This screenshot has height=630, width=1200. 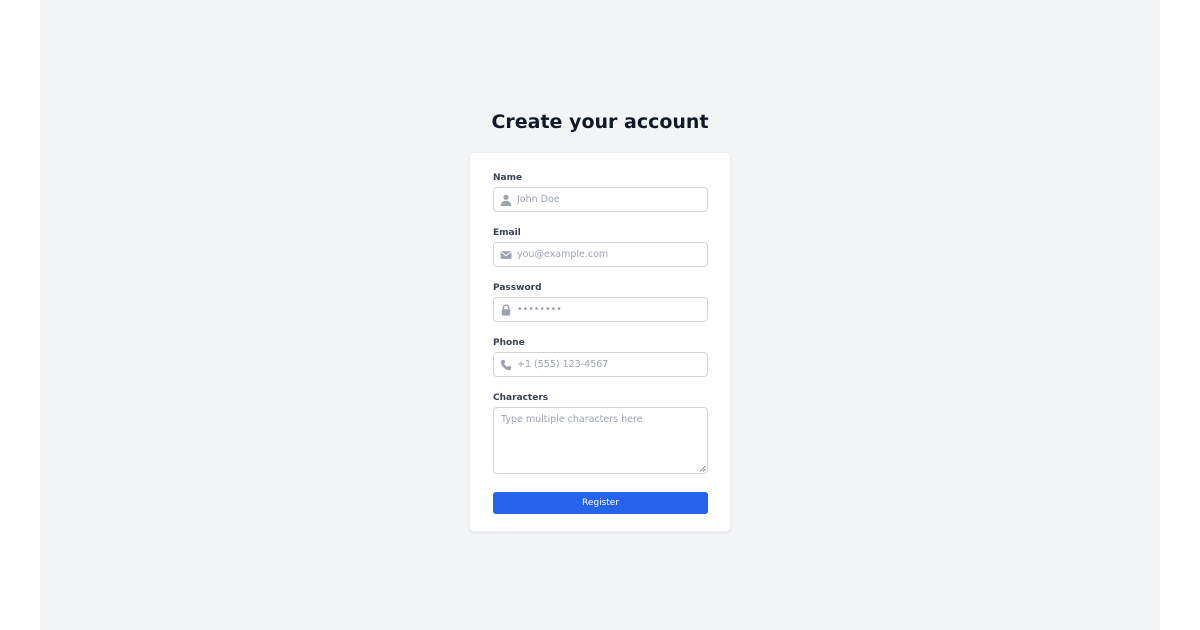 I want to click on characters-label: Characters, so click(x=521, y=398).